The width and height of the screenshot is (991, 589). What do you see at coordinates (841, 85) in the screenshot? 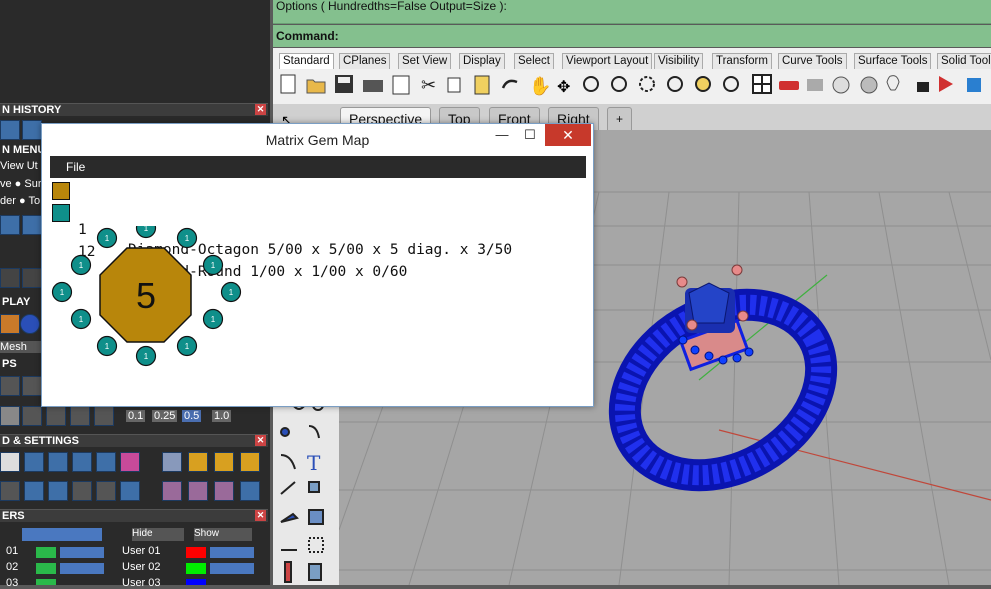
I see `sphere-render-icon` at bounding box center [841, 85].